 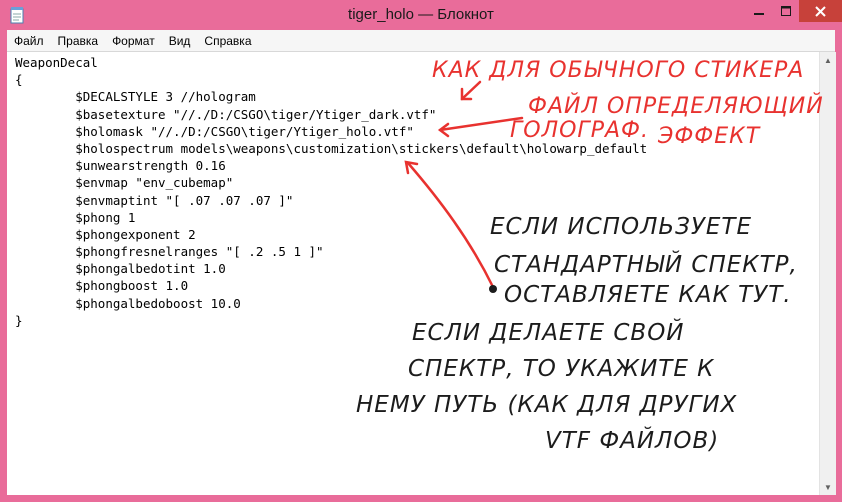 I want to click on annotation-custom-3: НЕМУ ПУТЬ (КАК ДЛЯ ДРУГИХ, so click(x=547, y=405).